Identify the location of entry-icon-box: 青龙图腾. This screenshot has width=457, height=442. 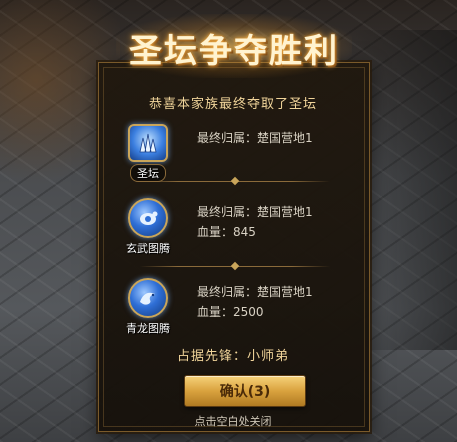
(148, 307).